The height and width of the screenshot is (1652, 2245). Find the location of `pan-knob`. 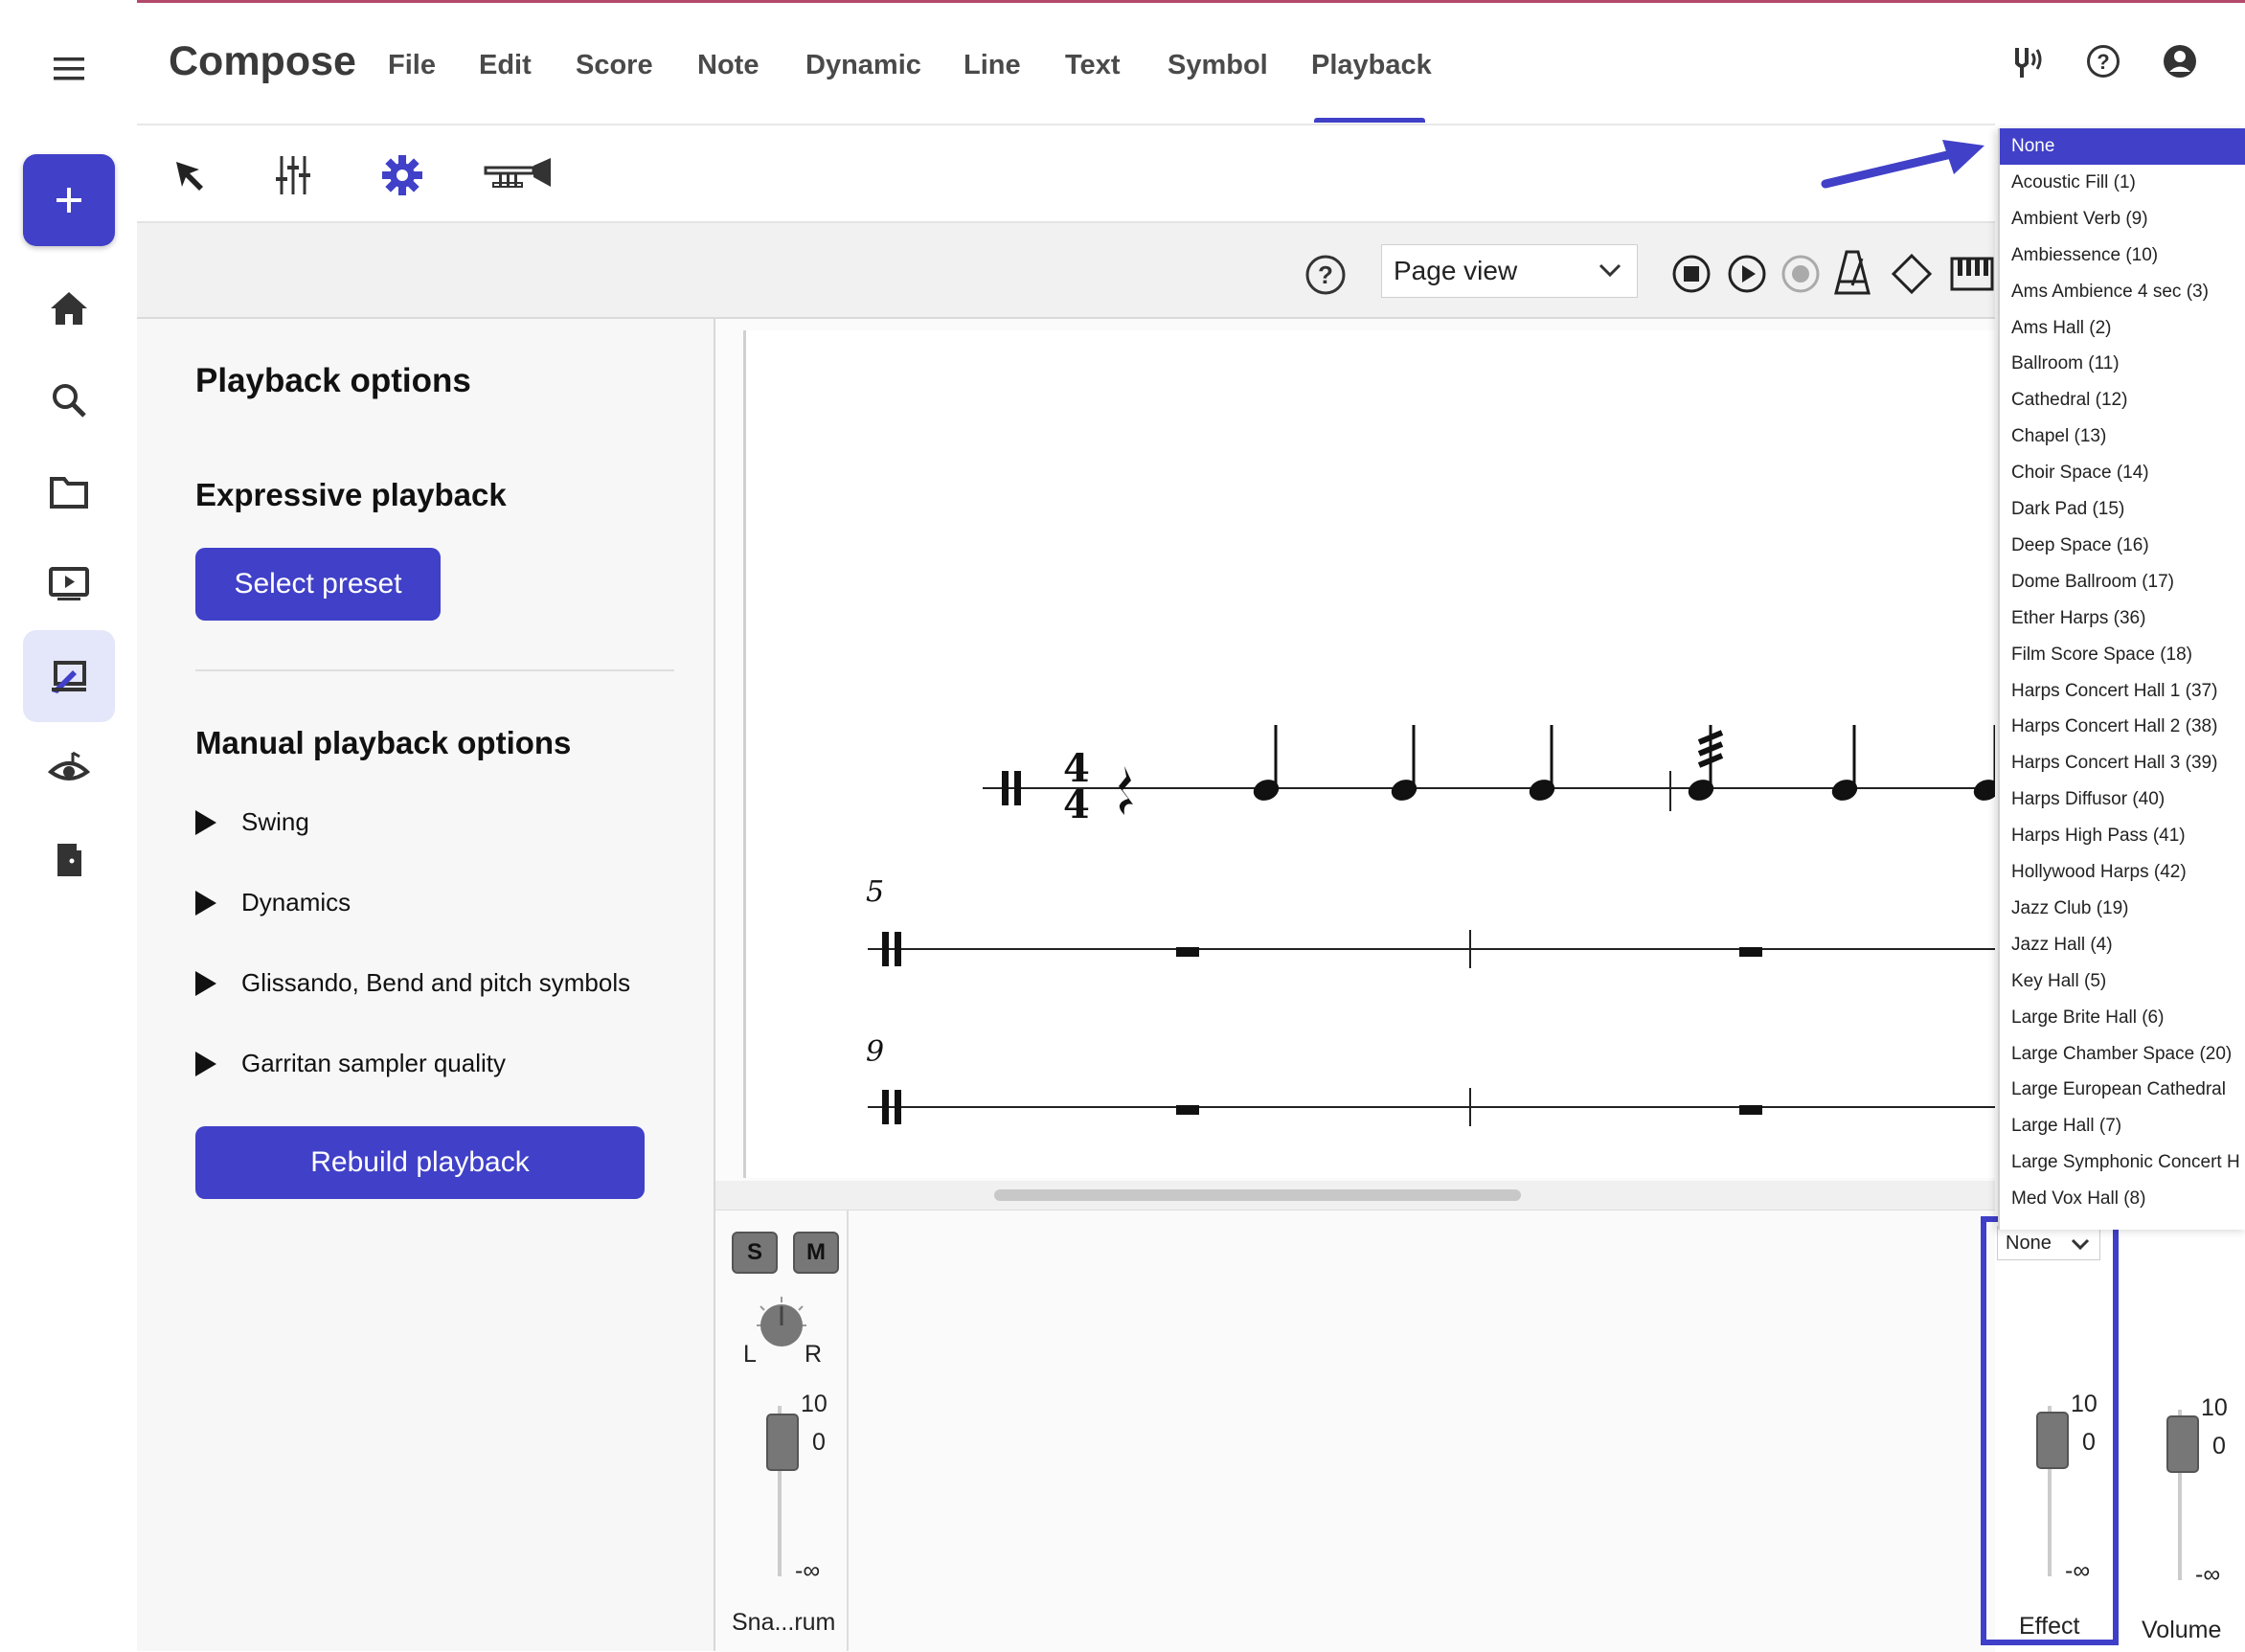

pan-knob is located at coordinates (781, 1326).